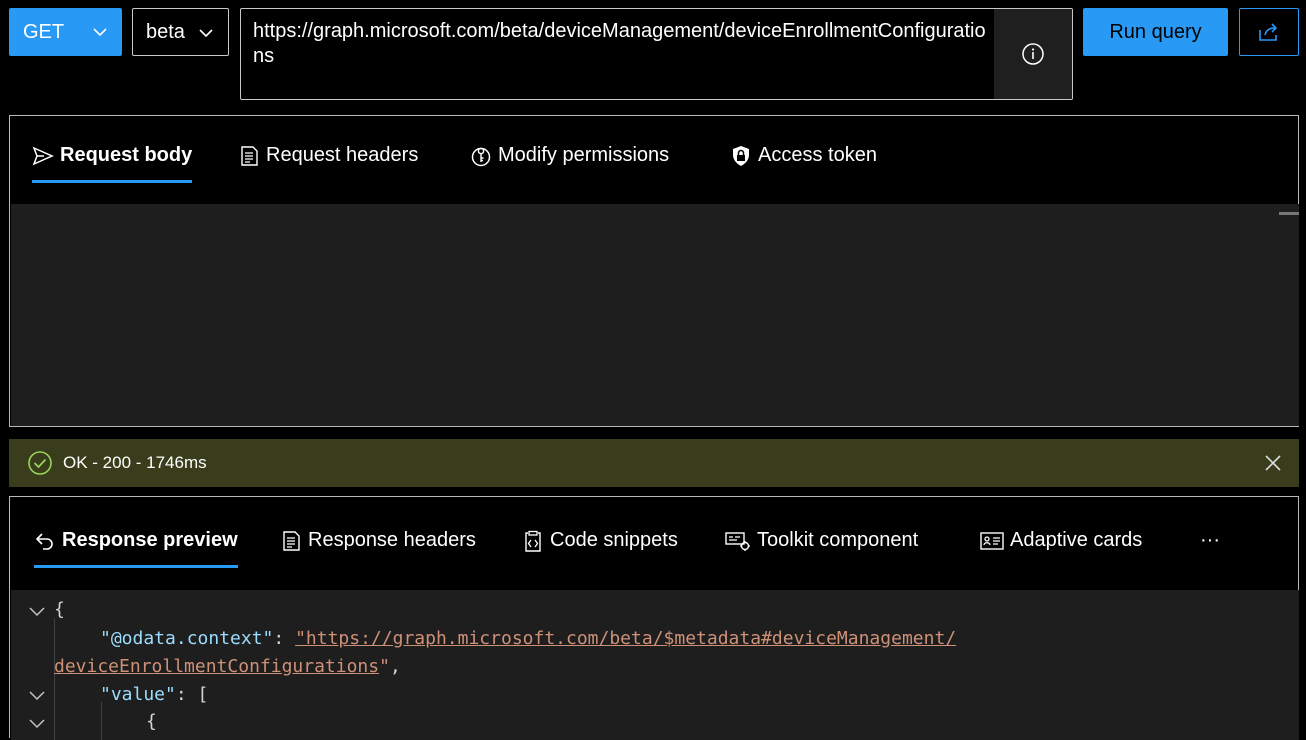  Describe the element at coordinates (533, 541) in the screenshot. I see `clipboard-code-icon` at that location.